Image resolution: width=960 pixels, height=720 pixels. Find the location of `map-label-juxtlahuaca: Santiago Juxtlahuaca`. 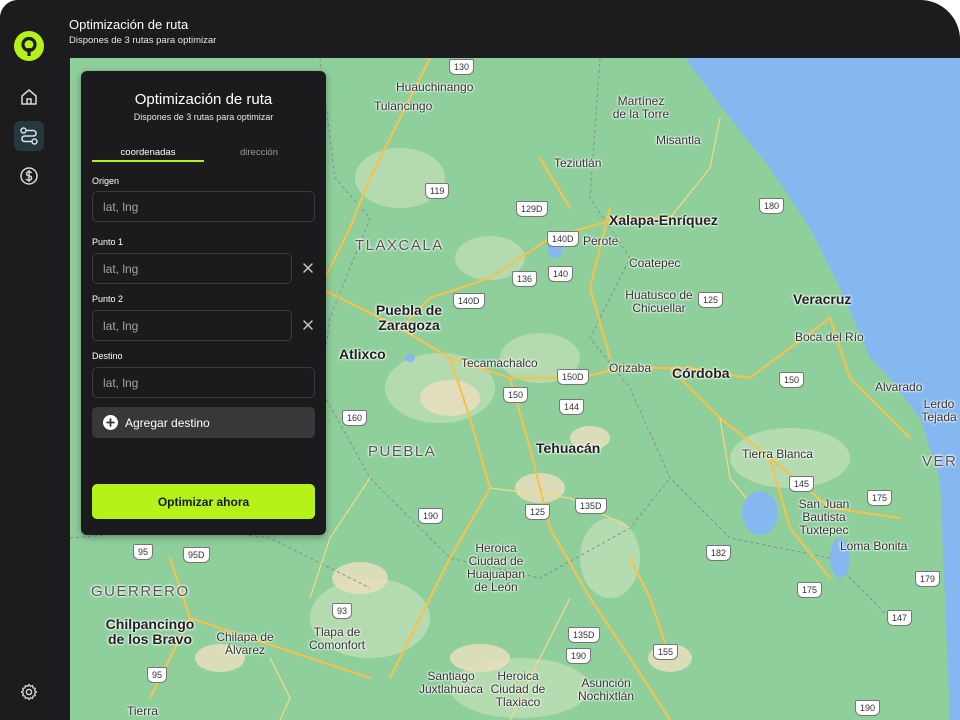

map-label-juxtlahuaca: Santiago Juxtlahuaca is located at coordinates (451, 682).